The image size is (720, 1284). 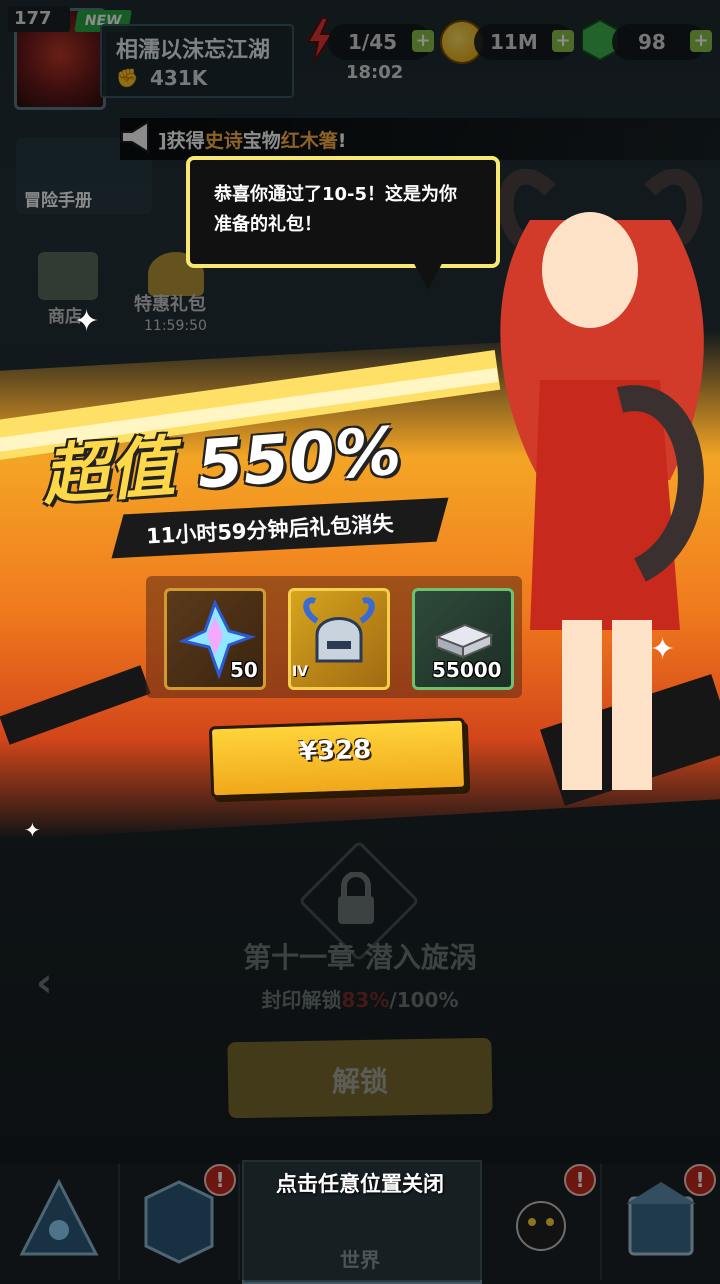 What do you see at coordinates (299, 458) in the screenshot?
I see `value-percent: 550%` at bounding box center [299, 458].